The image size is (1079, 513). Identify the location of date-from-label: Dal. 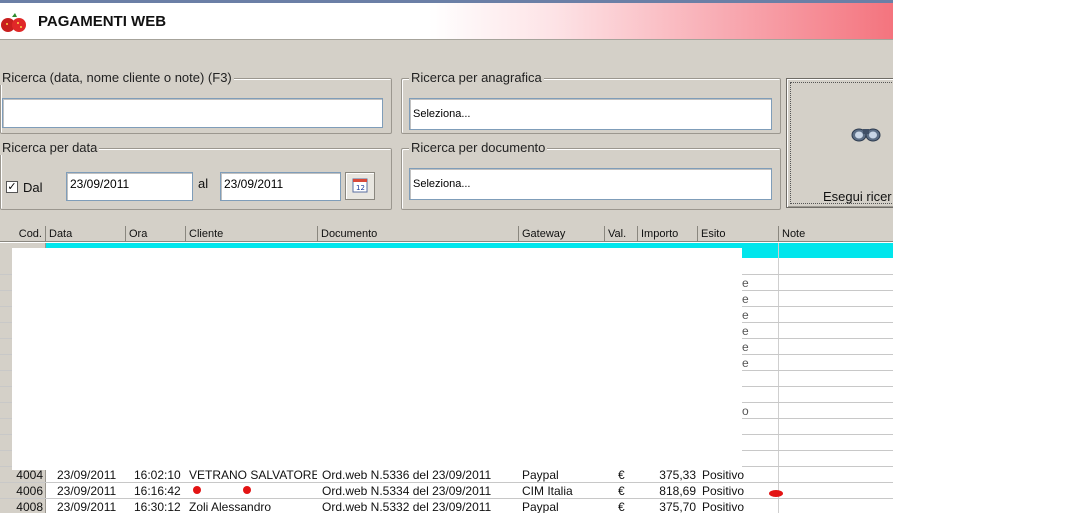
(33, 187).